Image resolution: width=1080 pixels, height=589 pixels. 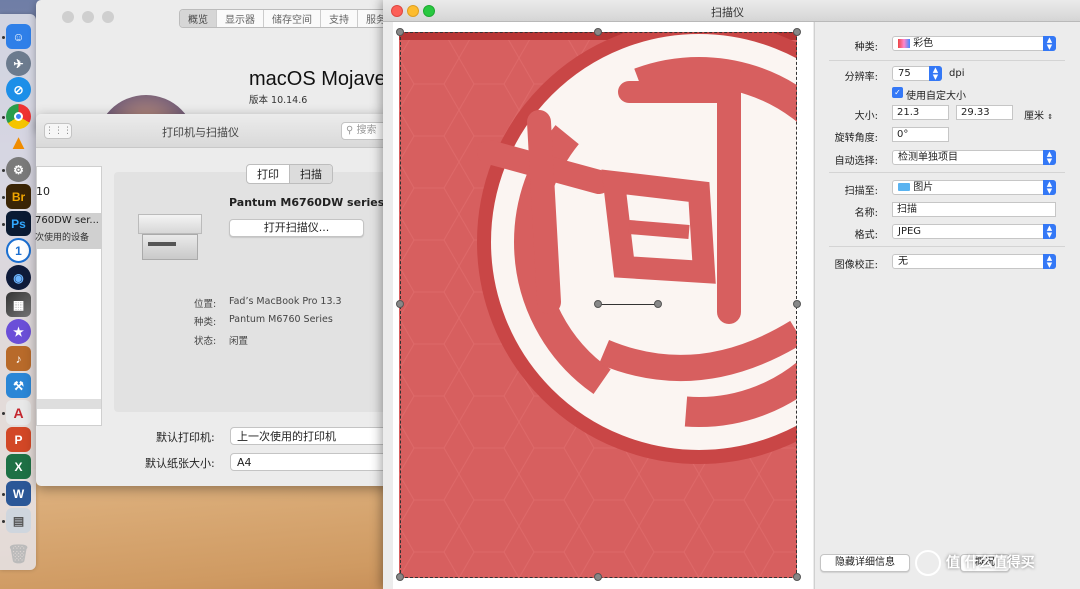 What do you see at coordinates (18, 385) in the screenshot?
I see `xcode-icon: ⚒` at bounding box center [18, 385].